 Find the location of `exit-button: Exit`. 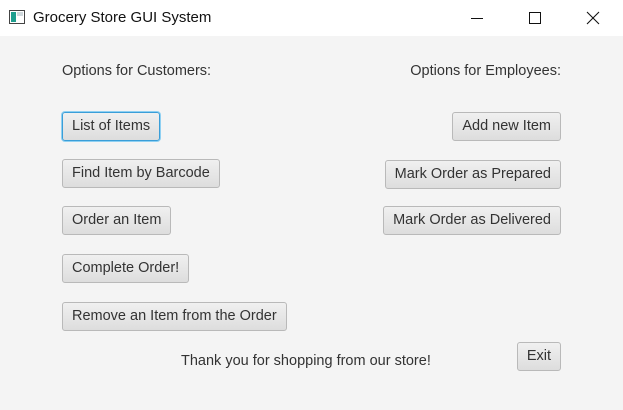

exit-button: Exit is located at coordinates (538, 356).